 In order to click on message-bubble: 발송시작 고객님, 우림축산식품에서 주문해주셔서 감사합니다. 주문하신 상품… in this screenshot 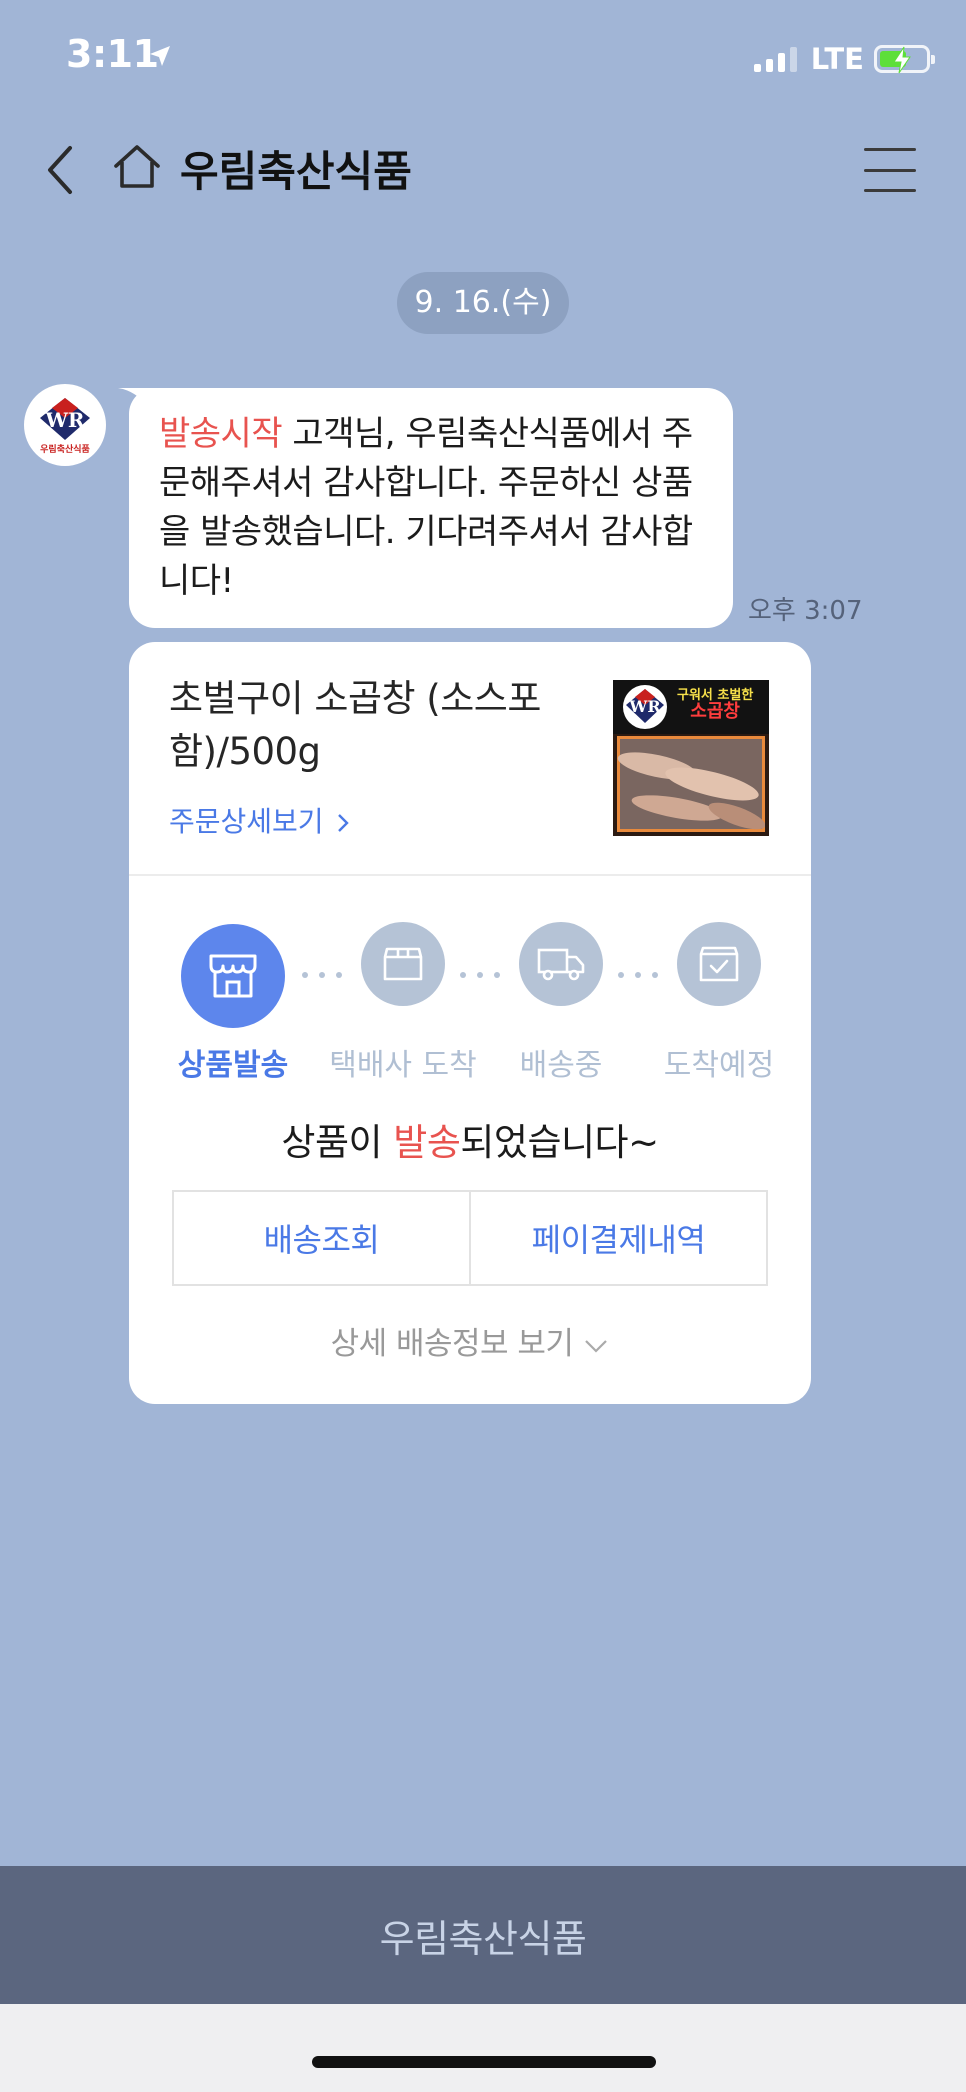, I will do `click(431, 508)`.